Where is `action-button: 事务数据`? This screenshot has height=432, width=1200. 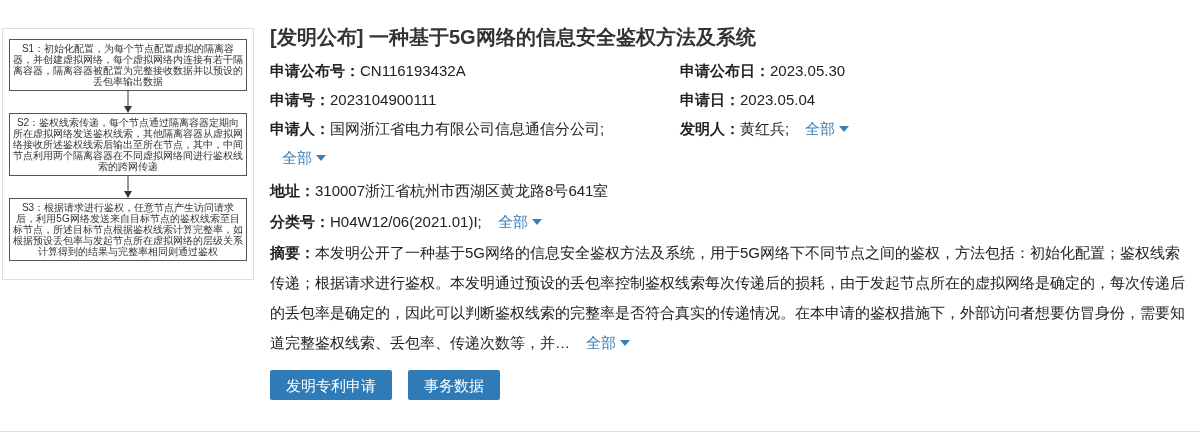
action-button: 事务数据 is located at coordinates (454, 385).